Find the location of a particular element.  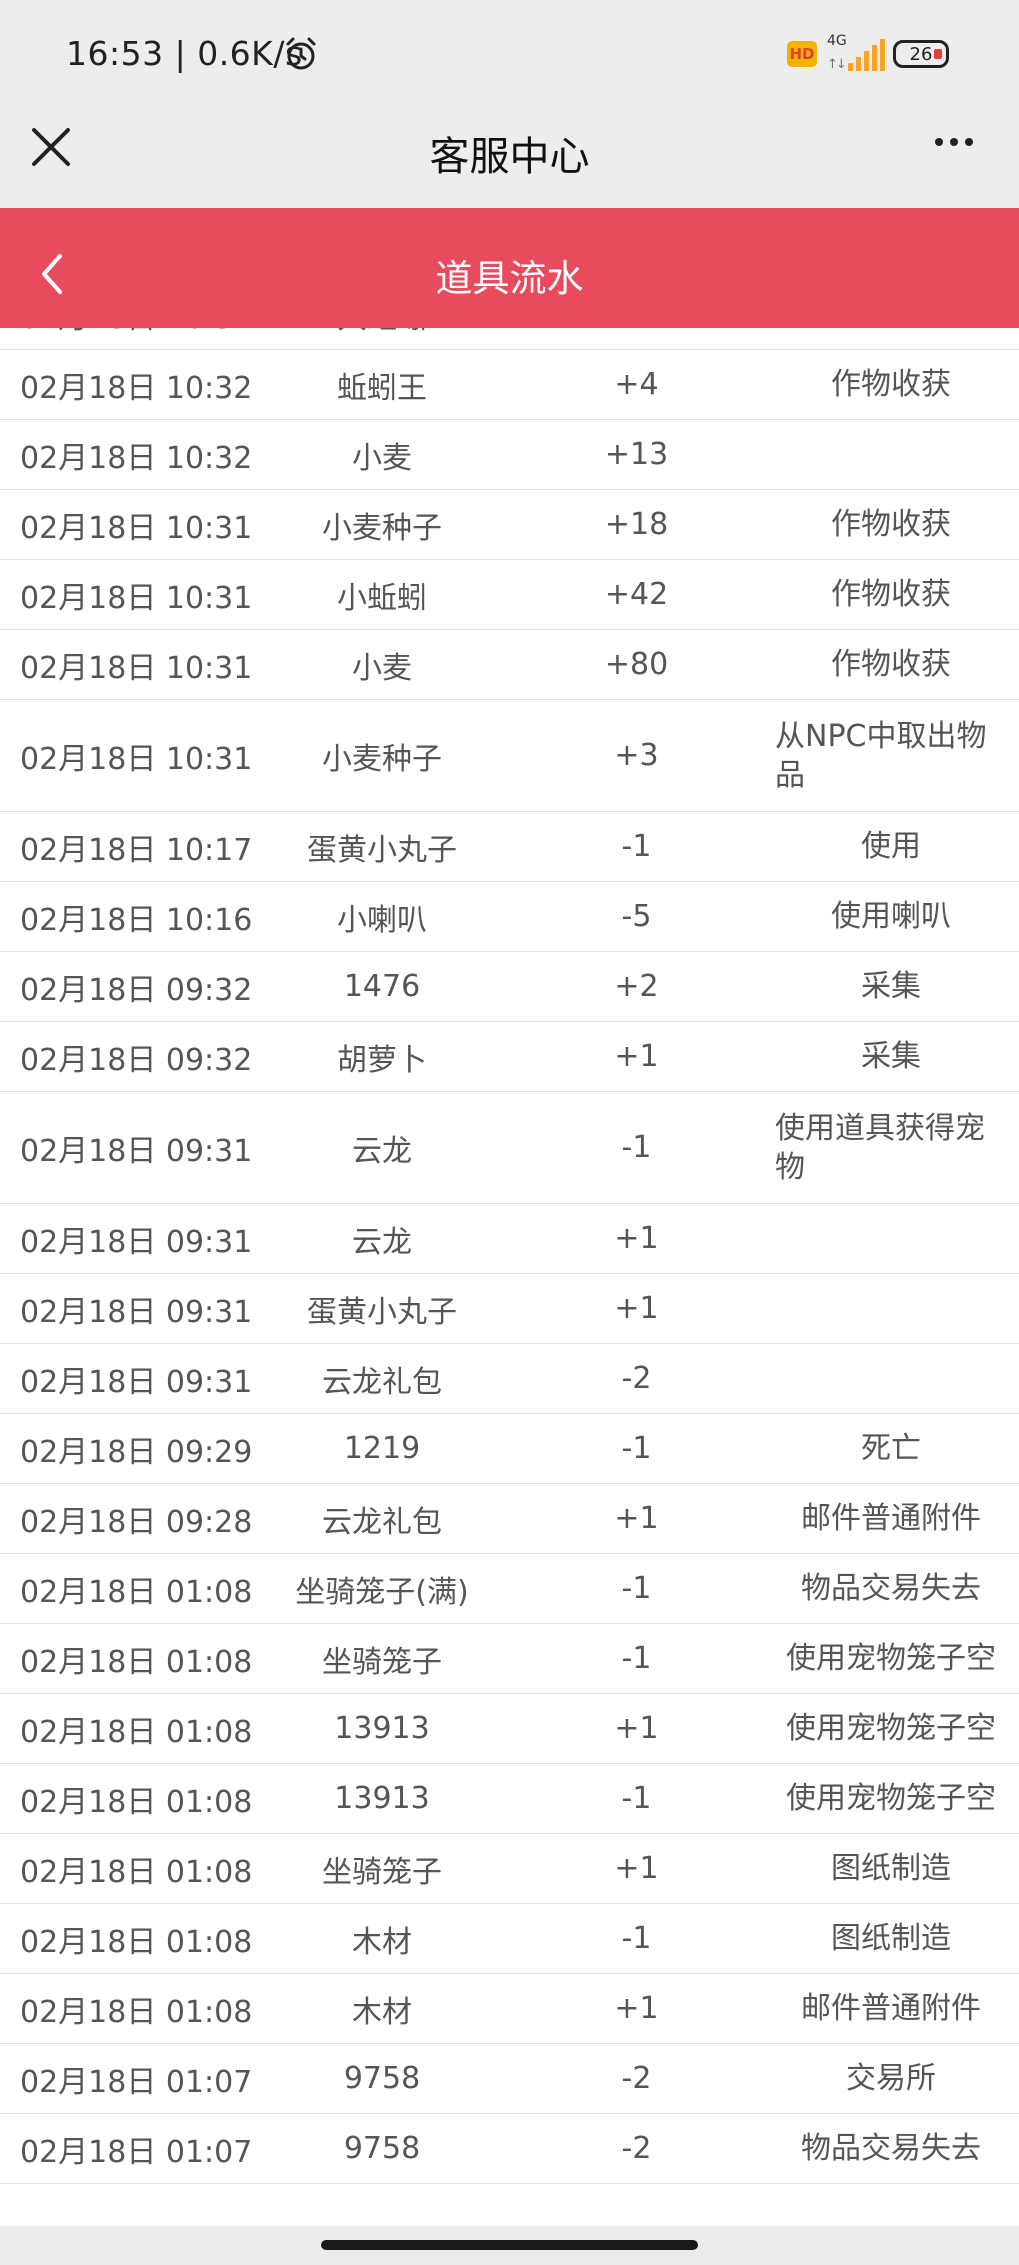

record-item: 云龙礼包 is located at coordinates (382, 1522).